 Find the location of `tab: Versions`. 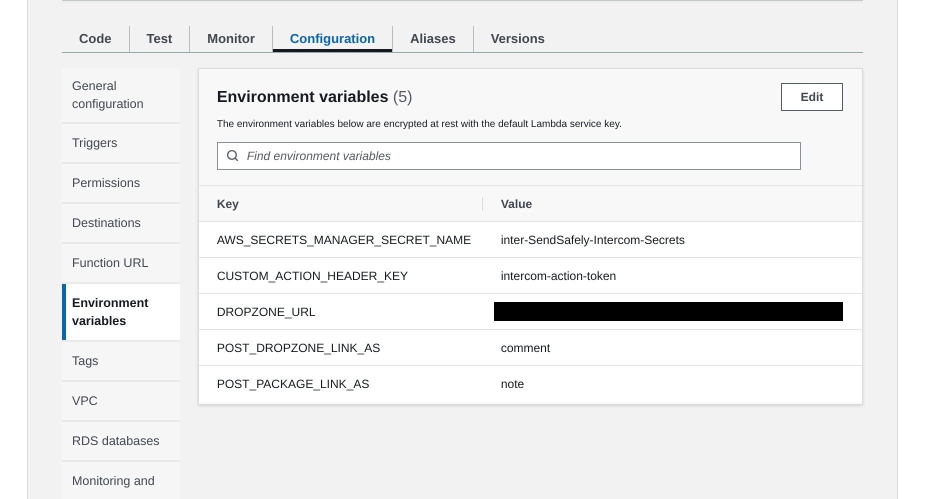

tab: Versions is located at coordinates (518, 39).